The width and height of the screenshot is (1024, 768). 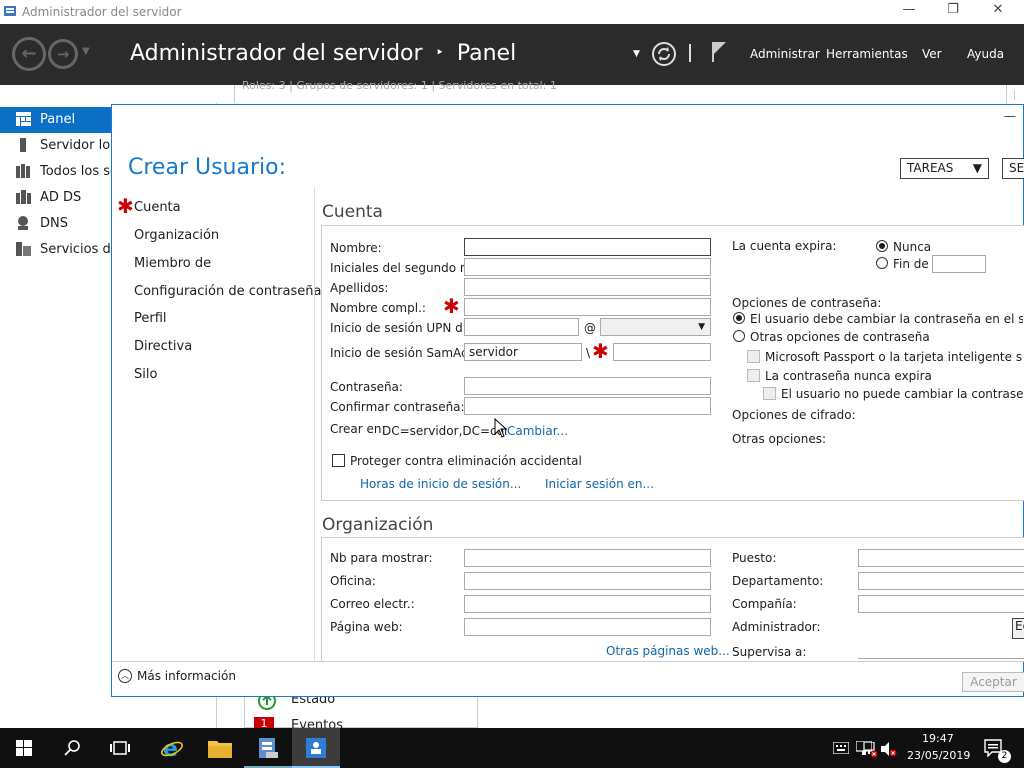 What do you see at coordinates (985, 54) in the screenshot?
I see `menu-ayuda: Ayuda` at bounding box center [985, 54].